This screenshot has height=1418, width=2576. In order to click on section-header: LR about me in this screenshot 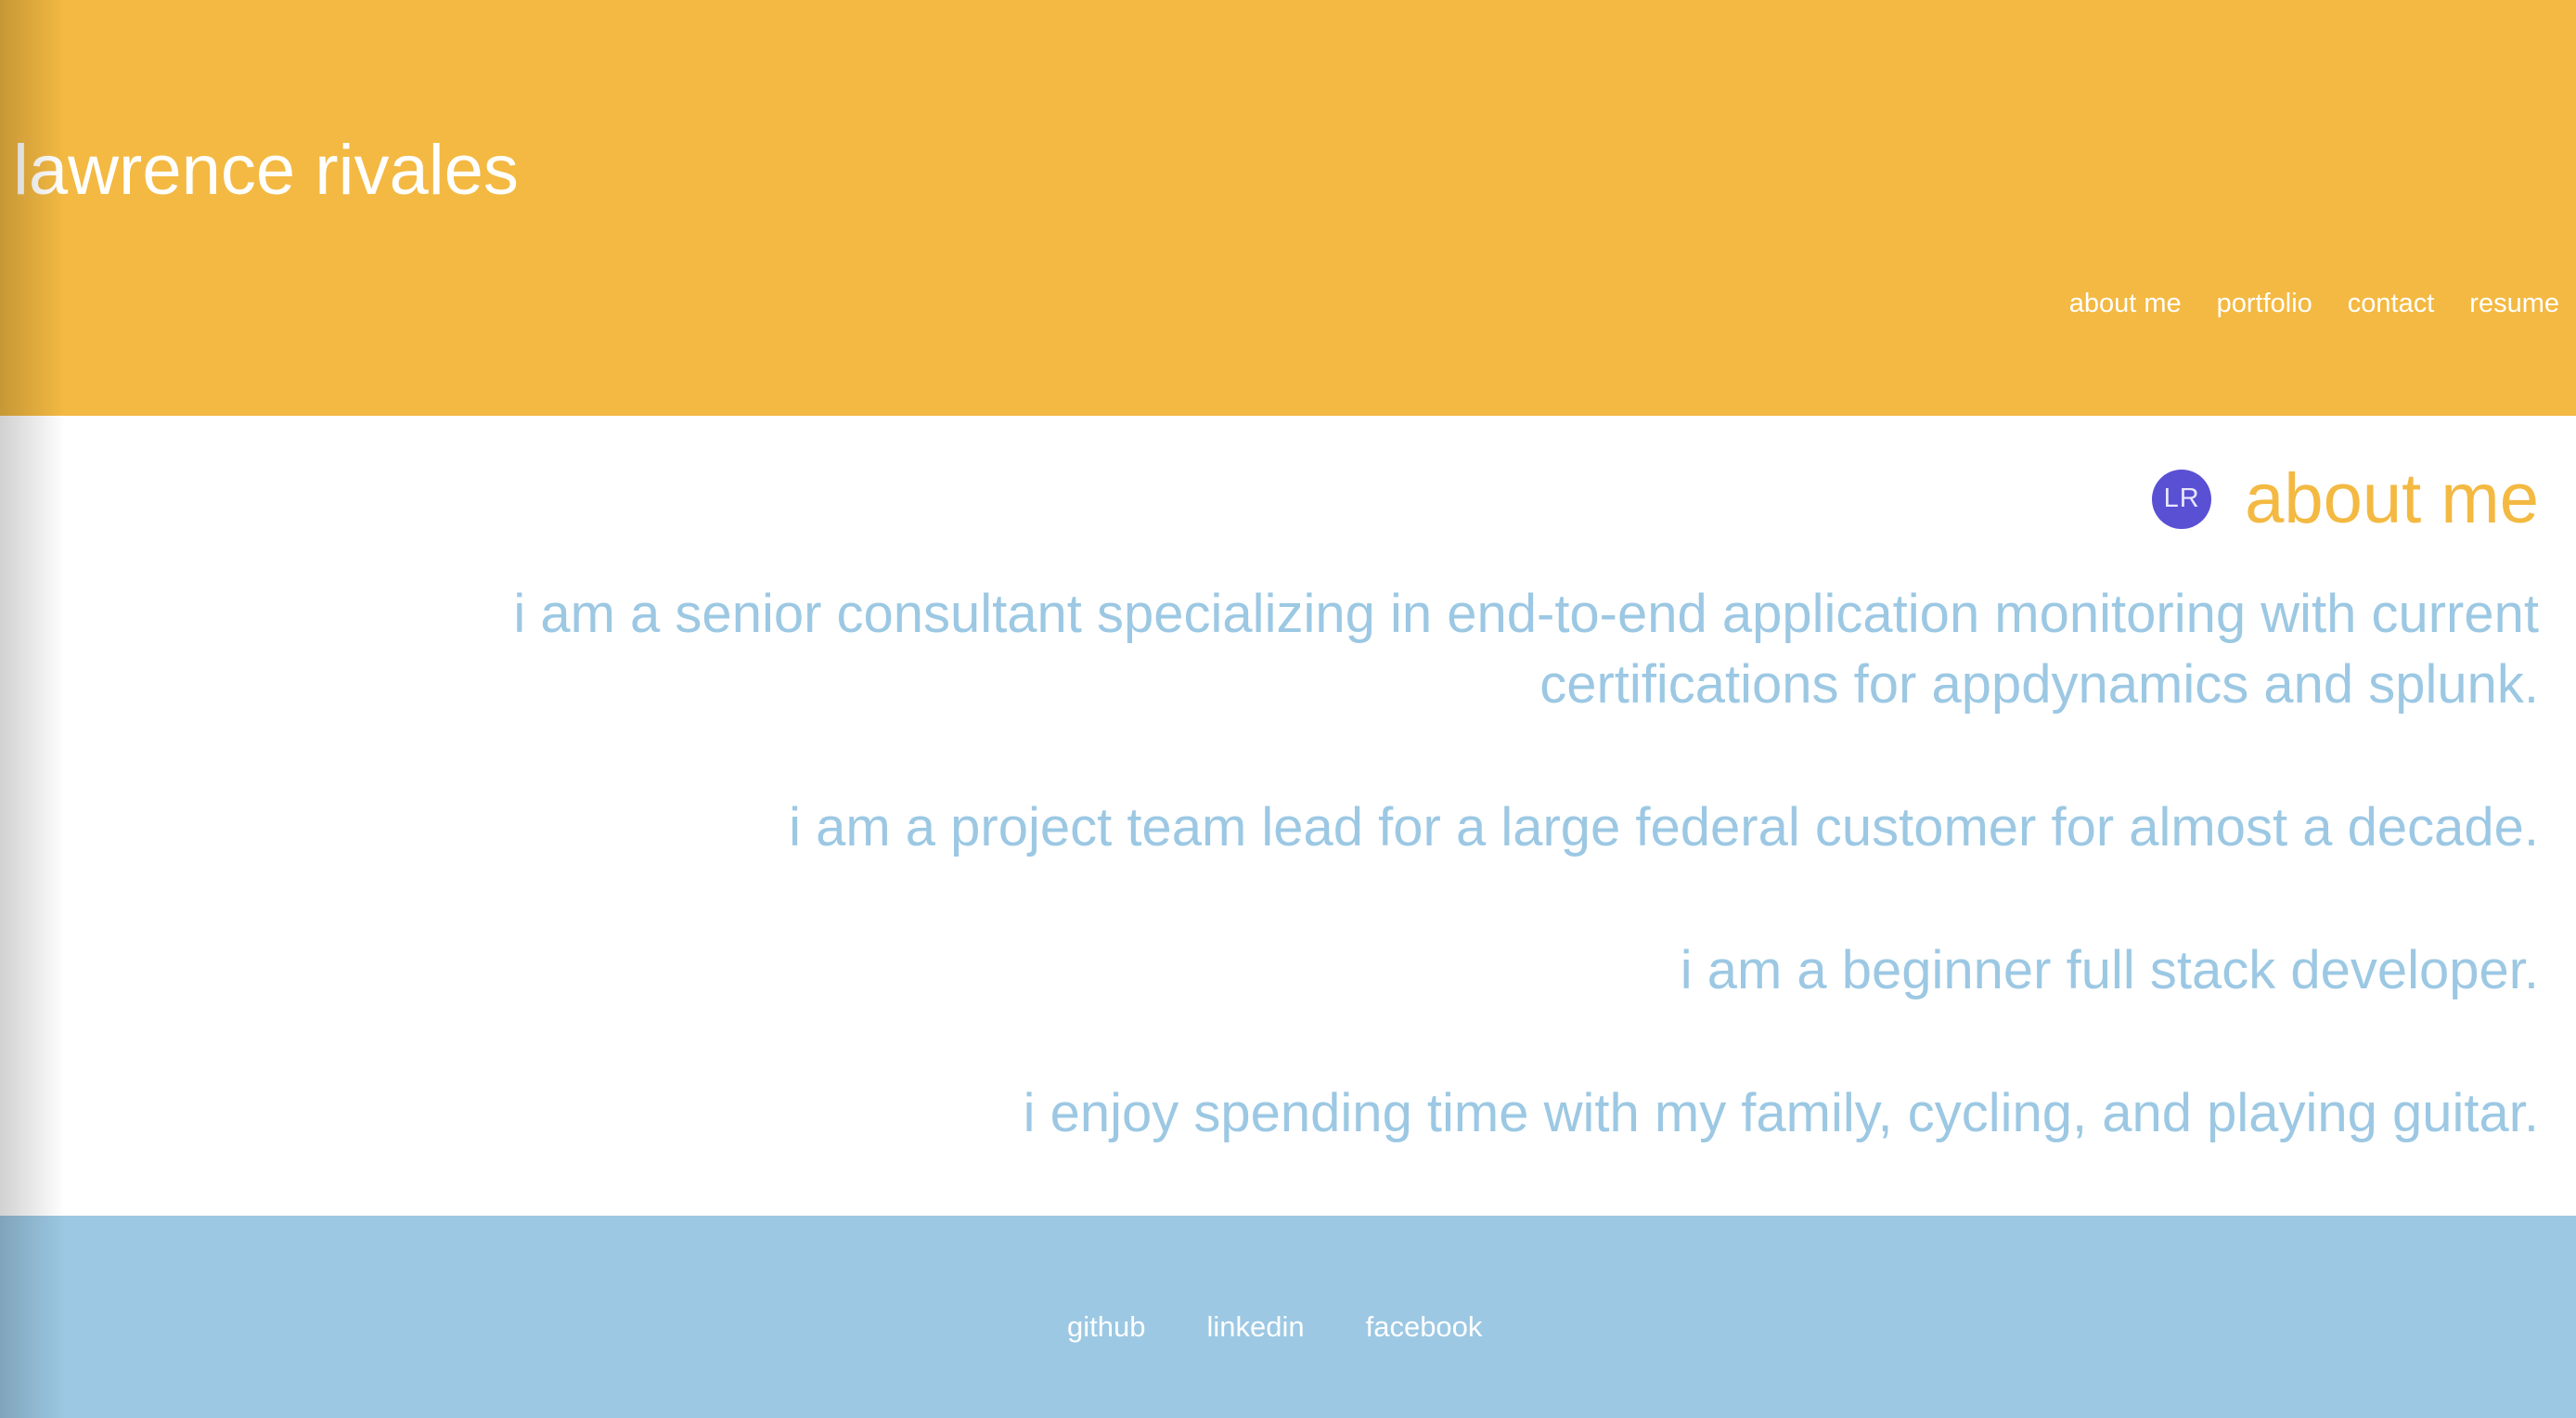, I will do `click(2345, 499)`.